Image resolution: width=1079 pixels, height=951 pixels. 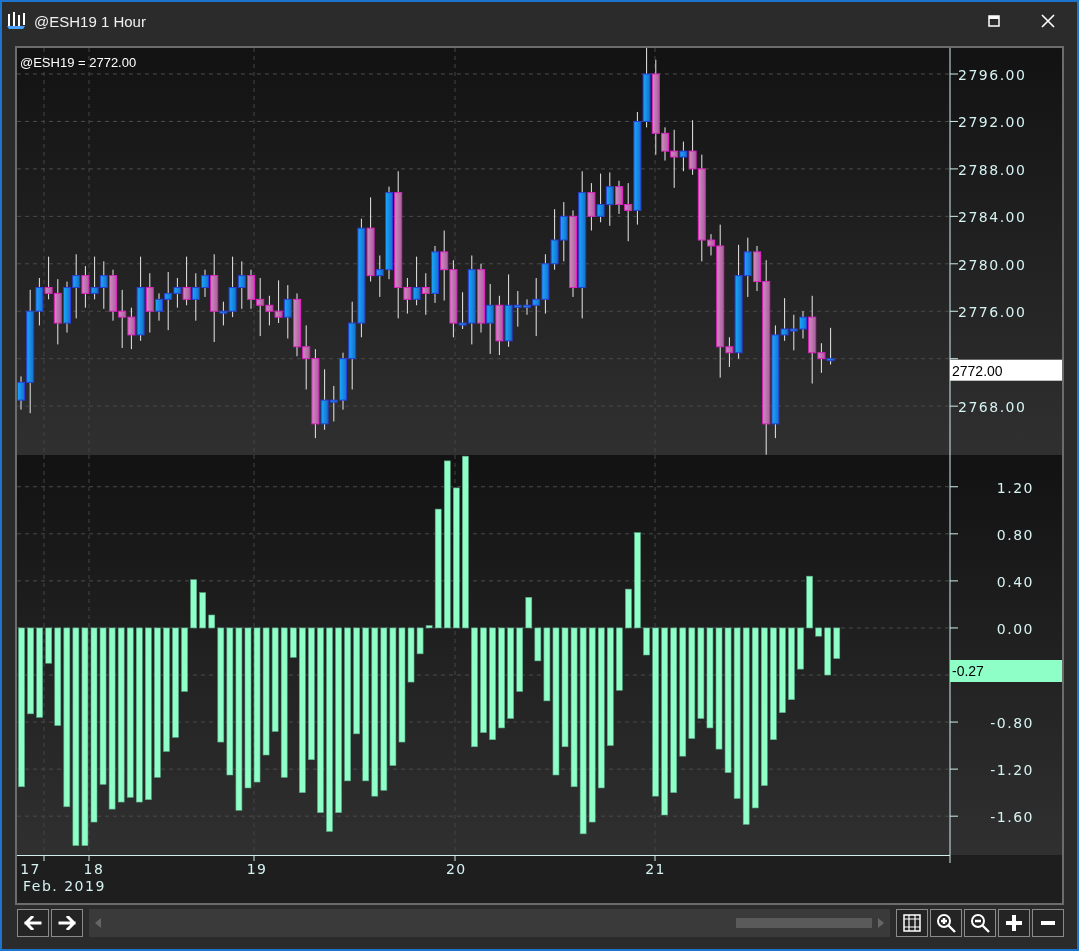 I want to click on date-label: 21, so click(x=655, y=869).